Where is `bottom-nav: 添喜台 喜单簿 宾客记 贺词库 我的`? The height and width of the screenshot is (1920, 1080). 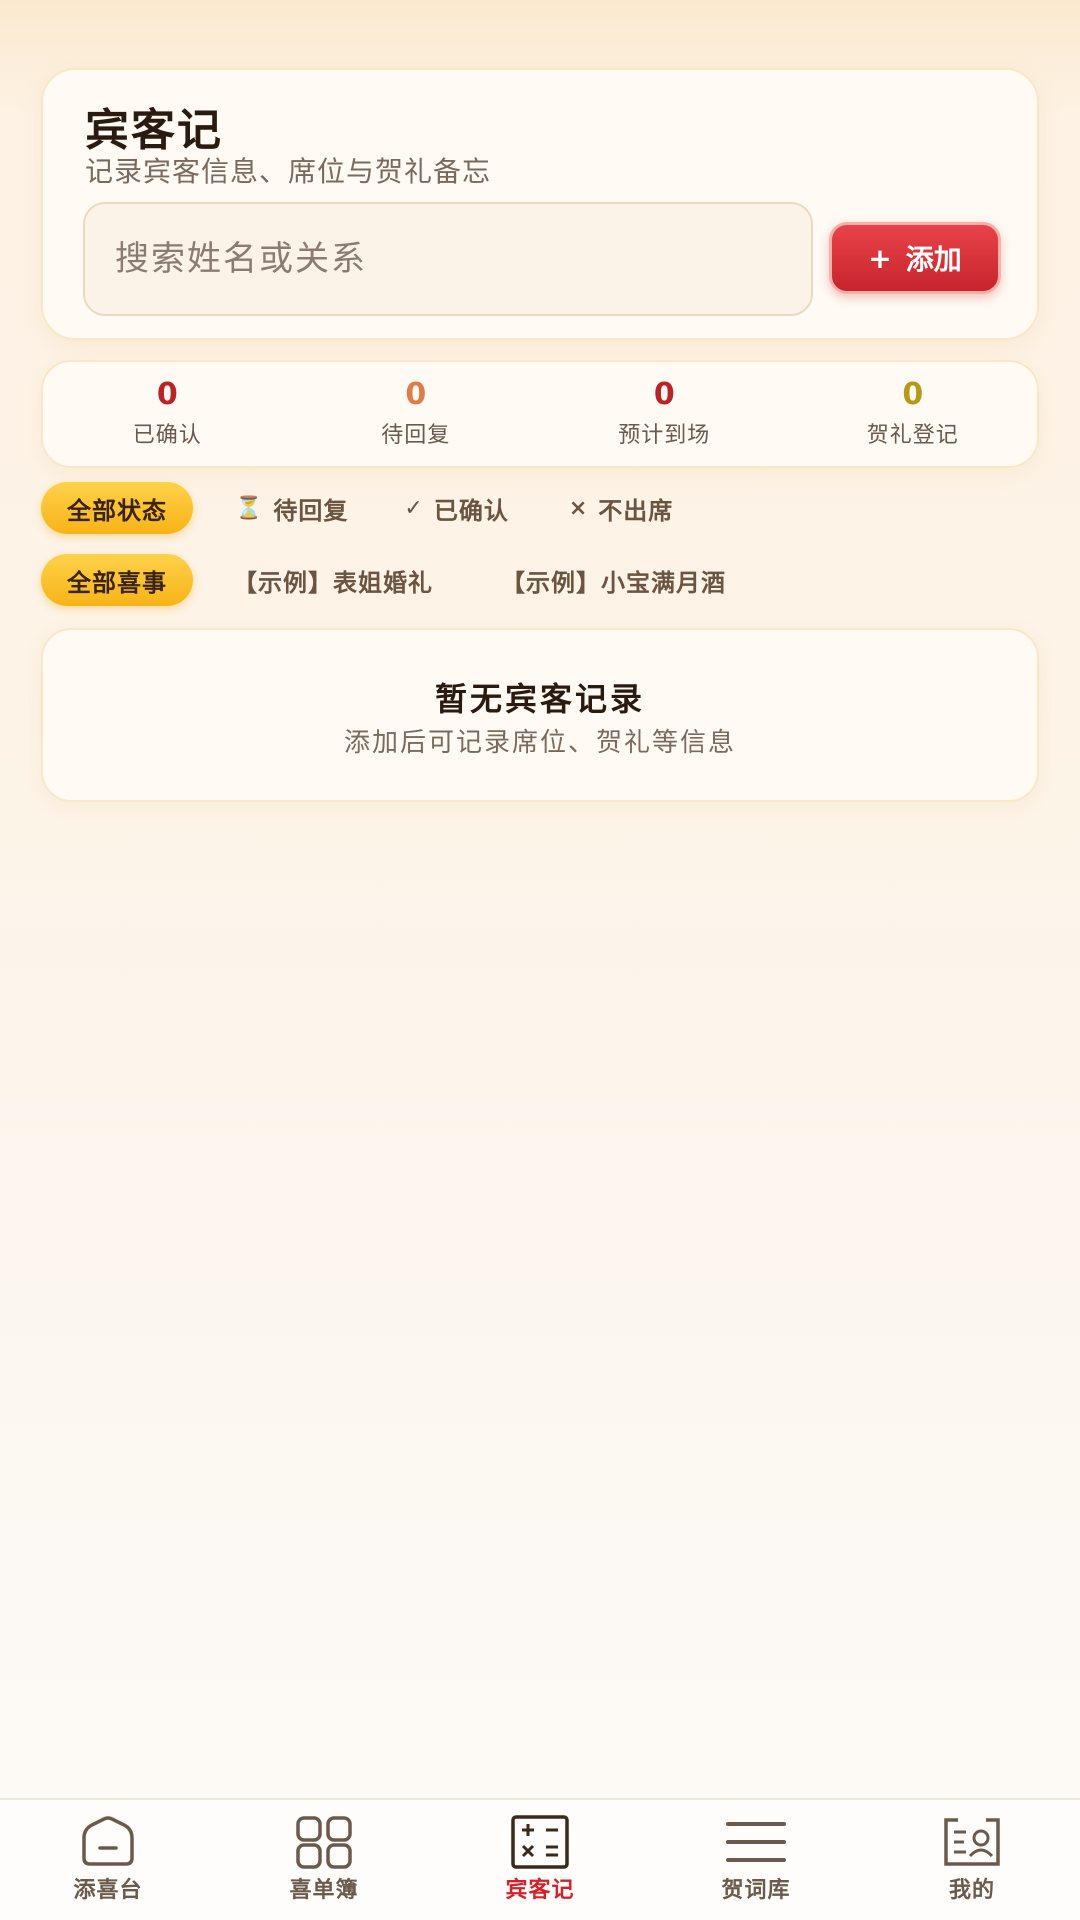
bottom-nav: 添喜台 喜单簿 宾客记 贺词库 我的 is located at coordinates (540, 1859).